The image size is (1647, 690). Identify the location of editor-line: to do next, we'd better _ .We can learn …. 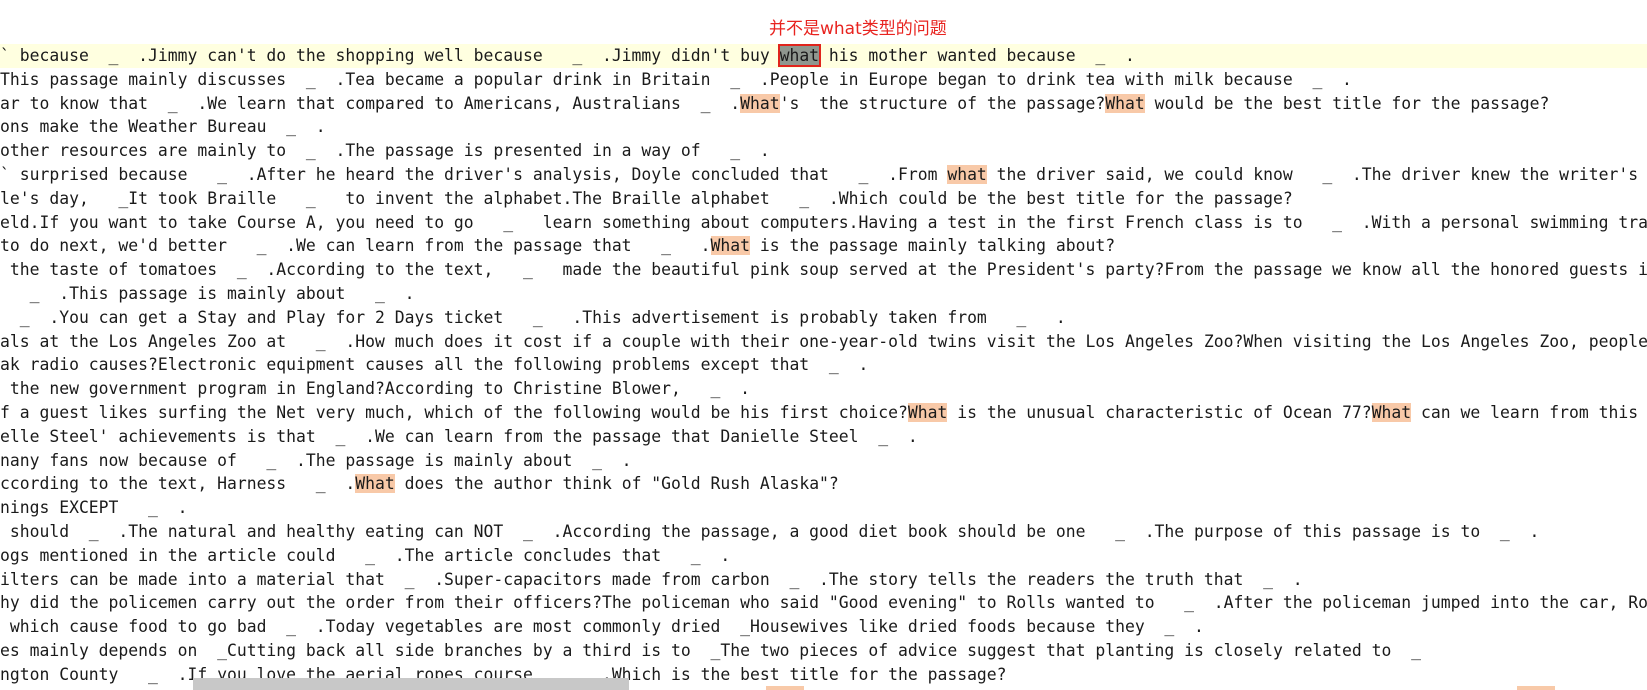
(823, 246).